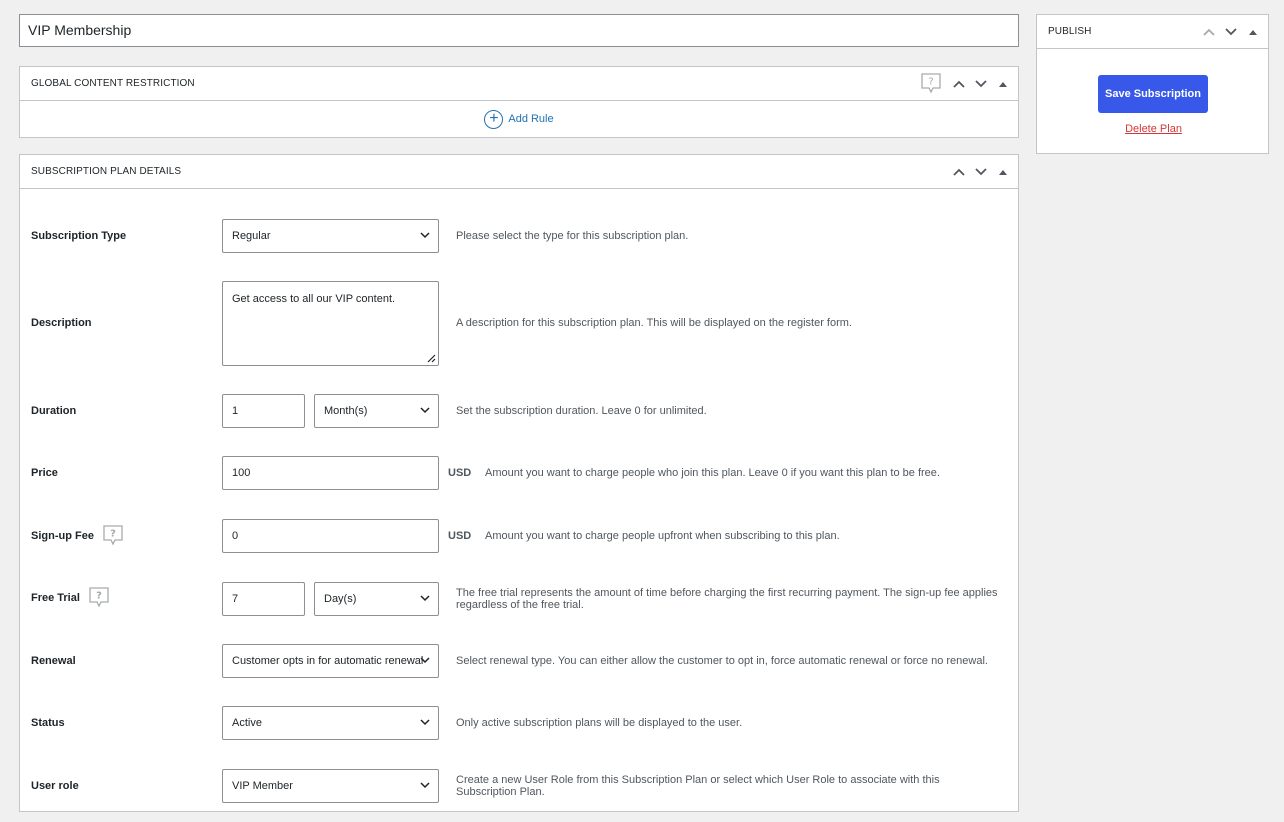 Image resolution: width=1284 pixels, height=822 pixels. I want to click on input-value: 0, so click(235, 536).